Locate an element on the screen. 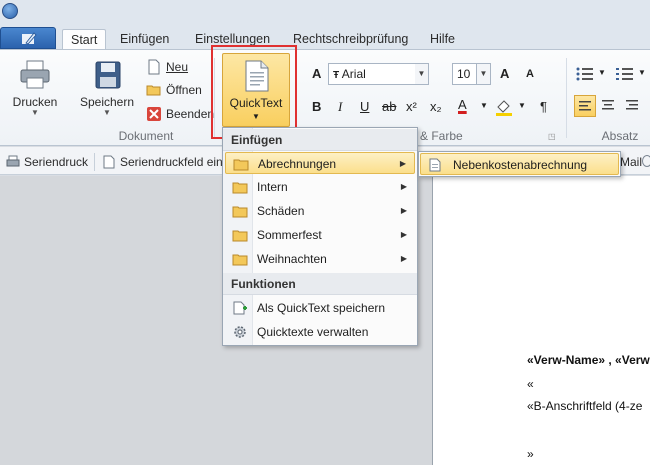  align-right-icon is located at coordinates (632, 105).